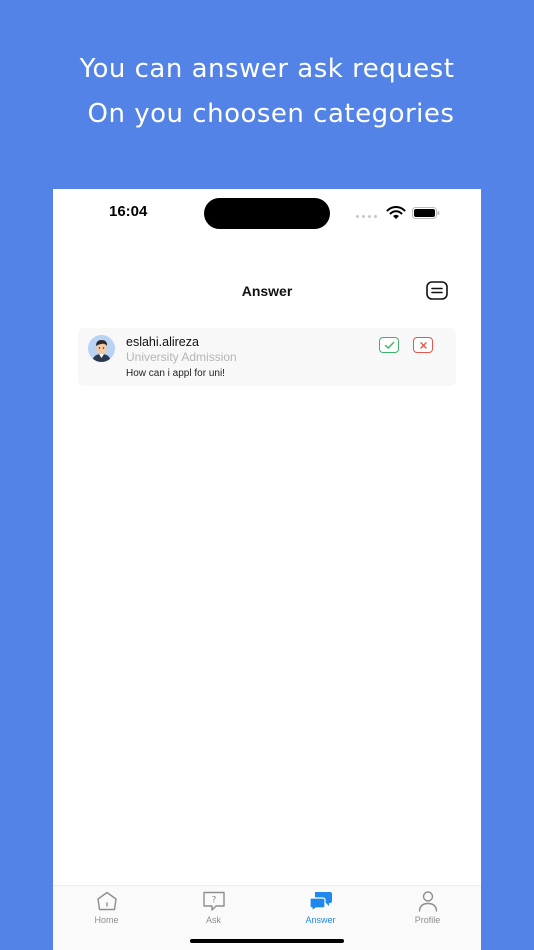 Image resolution: width=534 pixels, height=950 pixels. I want to click on chat-bubbles-icon, so click(320, 902).